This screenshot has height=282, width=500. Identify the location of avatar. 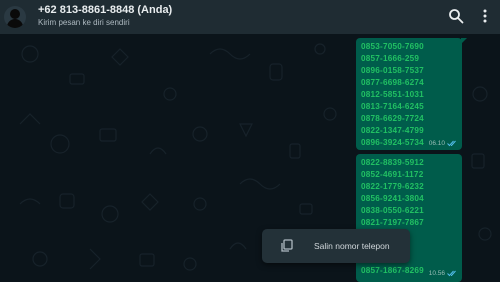
(15, 17).